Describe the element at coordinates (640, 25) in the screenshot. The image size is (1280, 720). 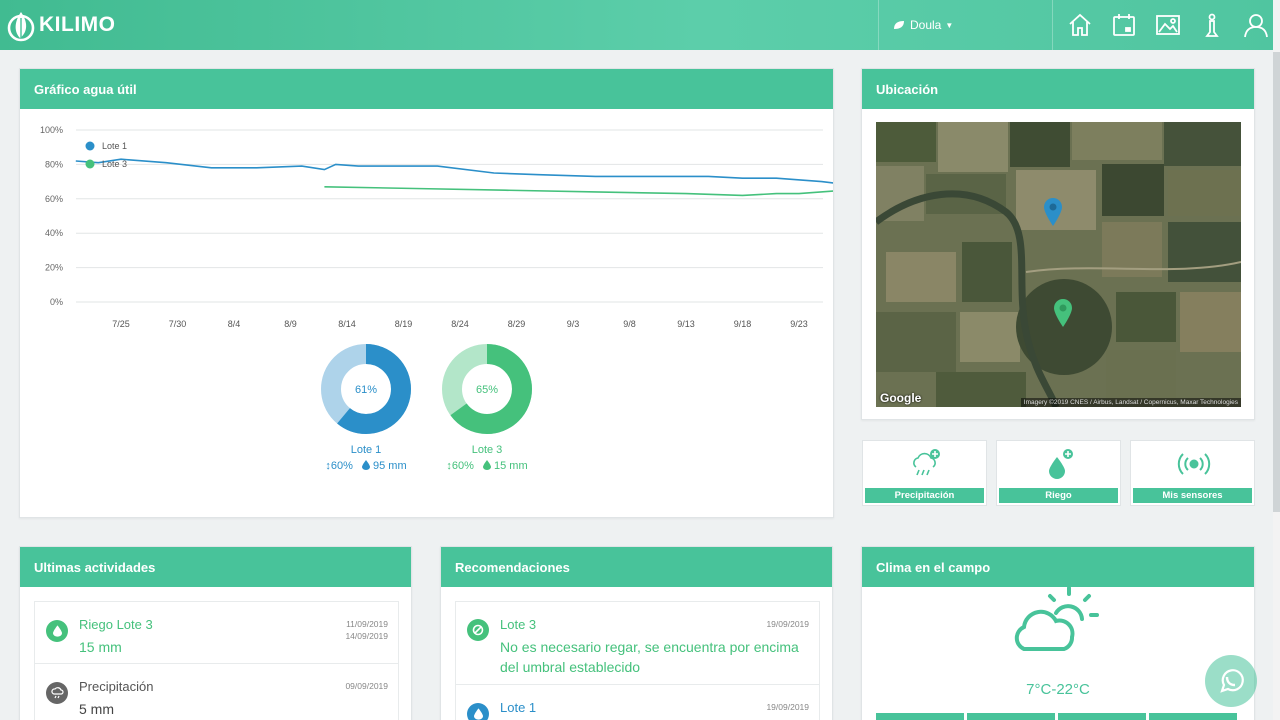
I see `top-bar: KILIMO Doula ▼` at that location.